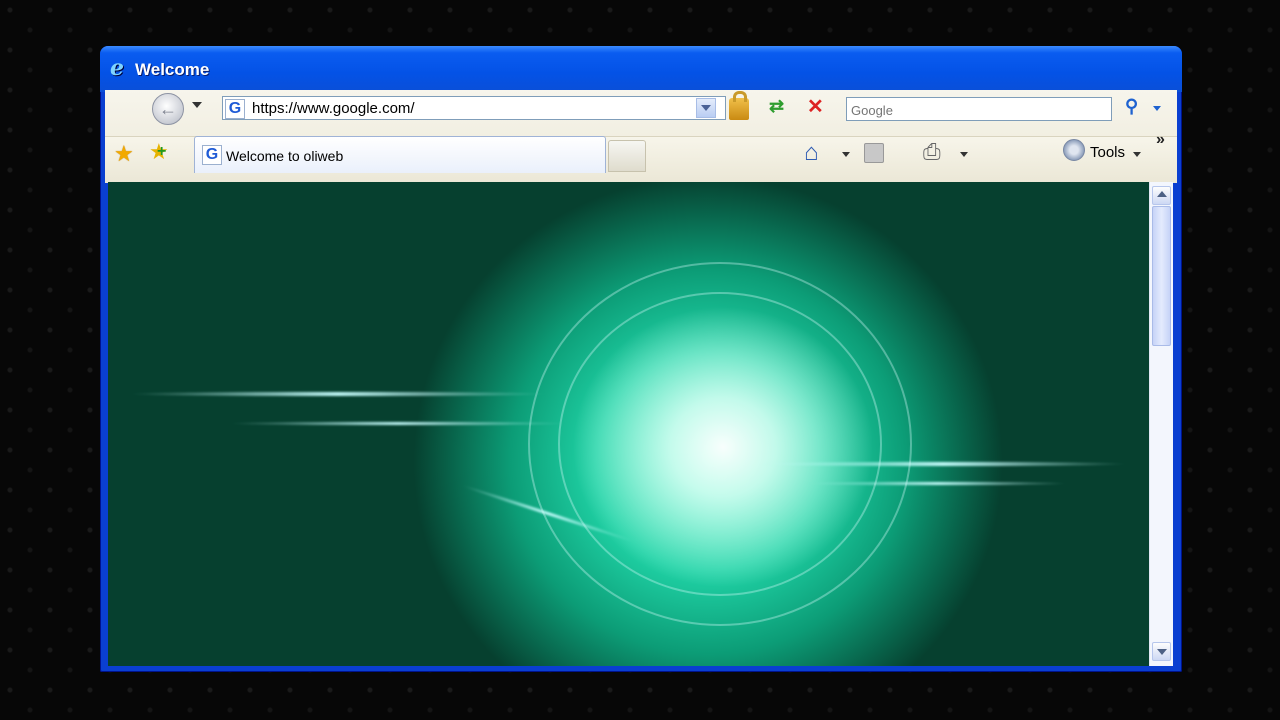 The image size is (1280, 720). I want to click on tab-label: Welcome to oliweb, so click(285, 156).